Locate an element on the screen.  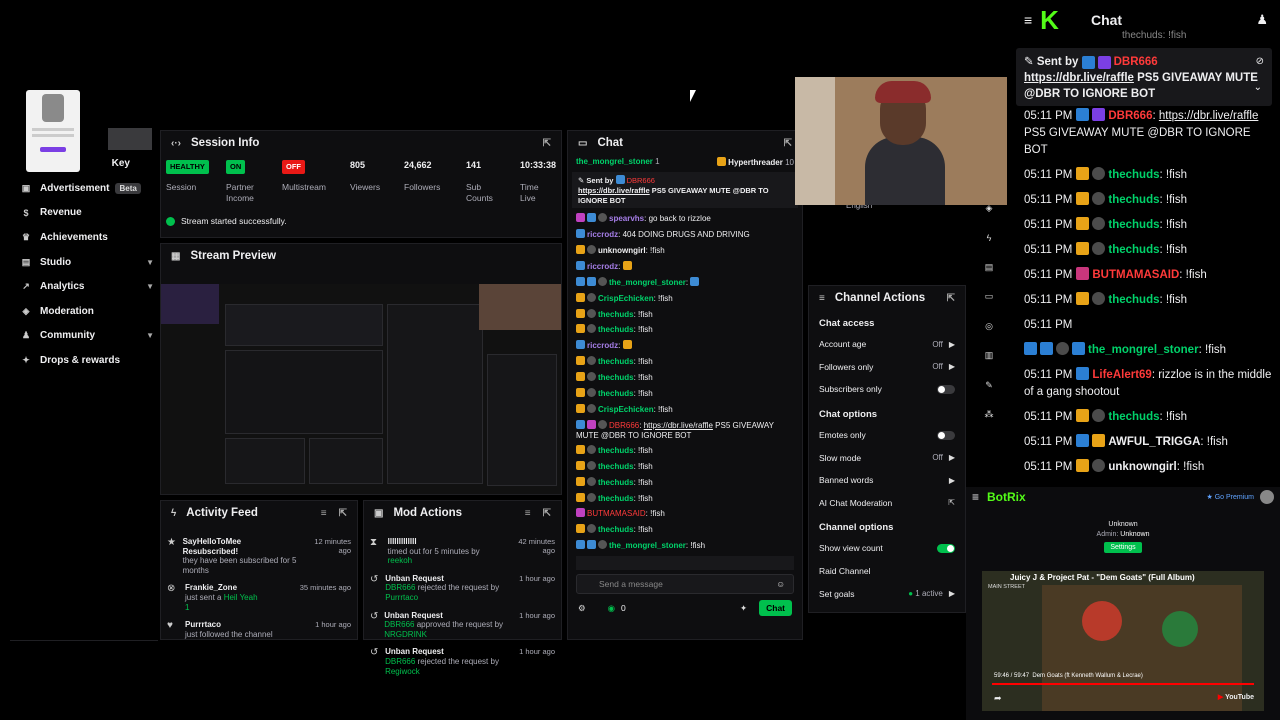
timeout-icon: ⧗ is located at coordinates (374, 542).